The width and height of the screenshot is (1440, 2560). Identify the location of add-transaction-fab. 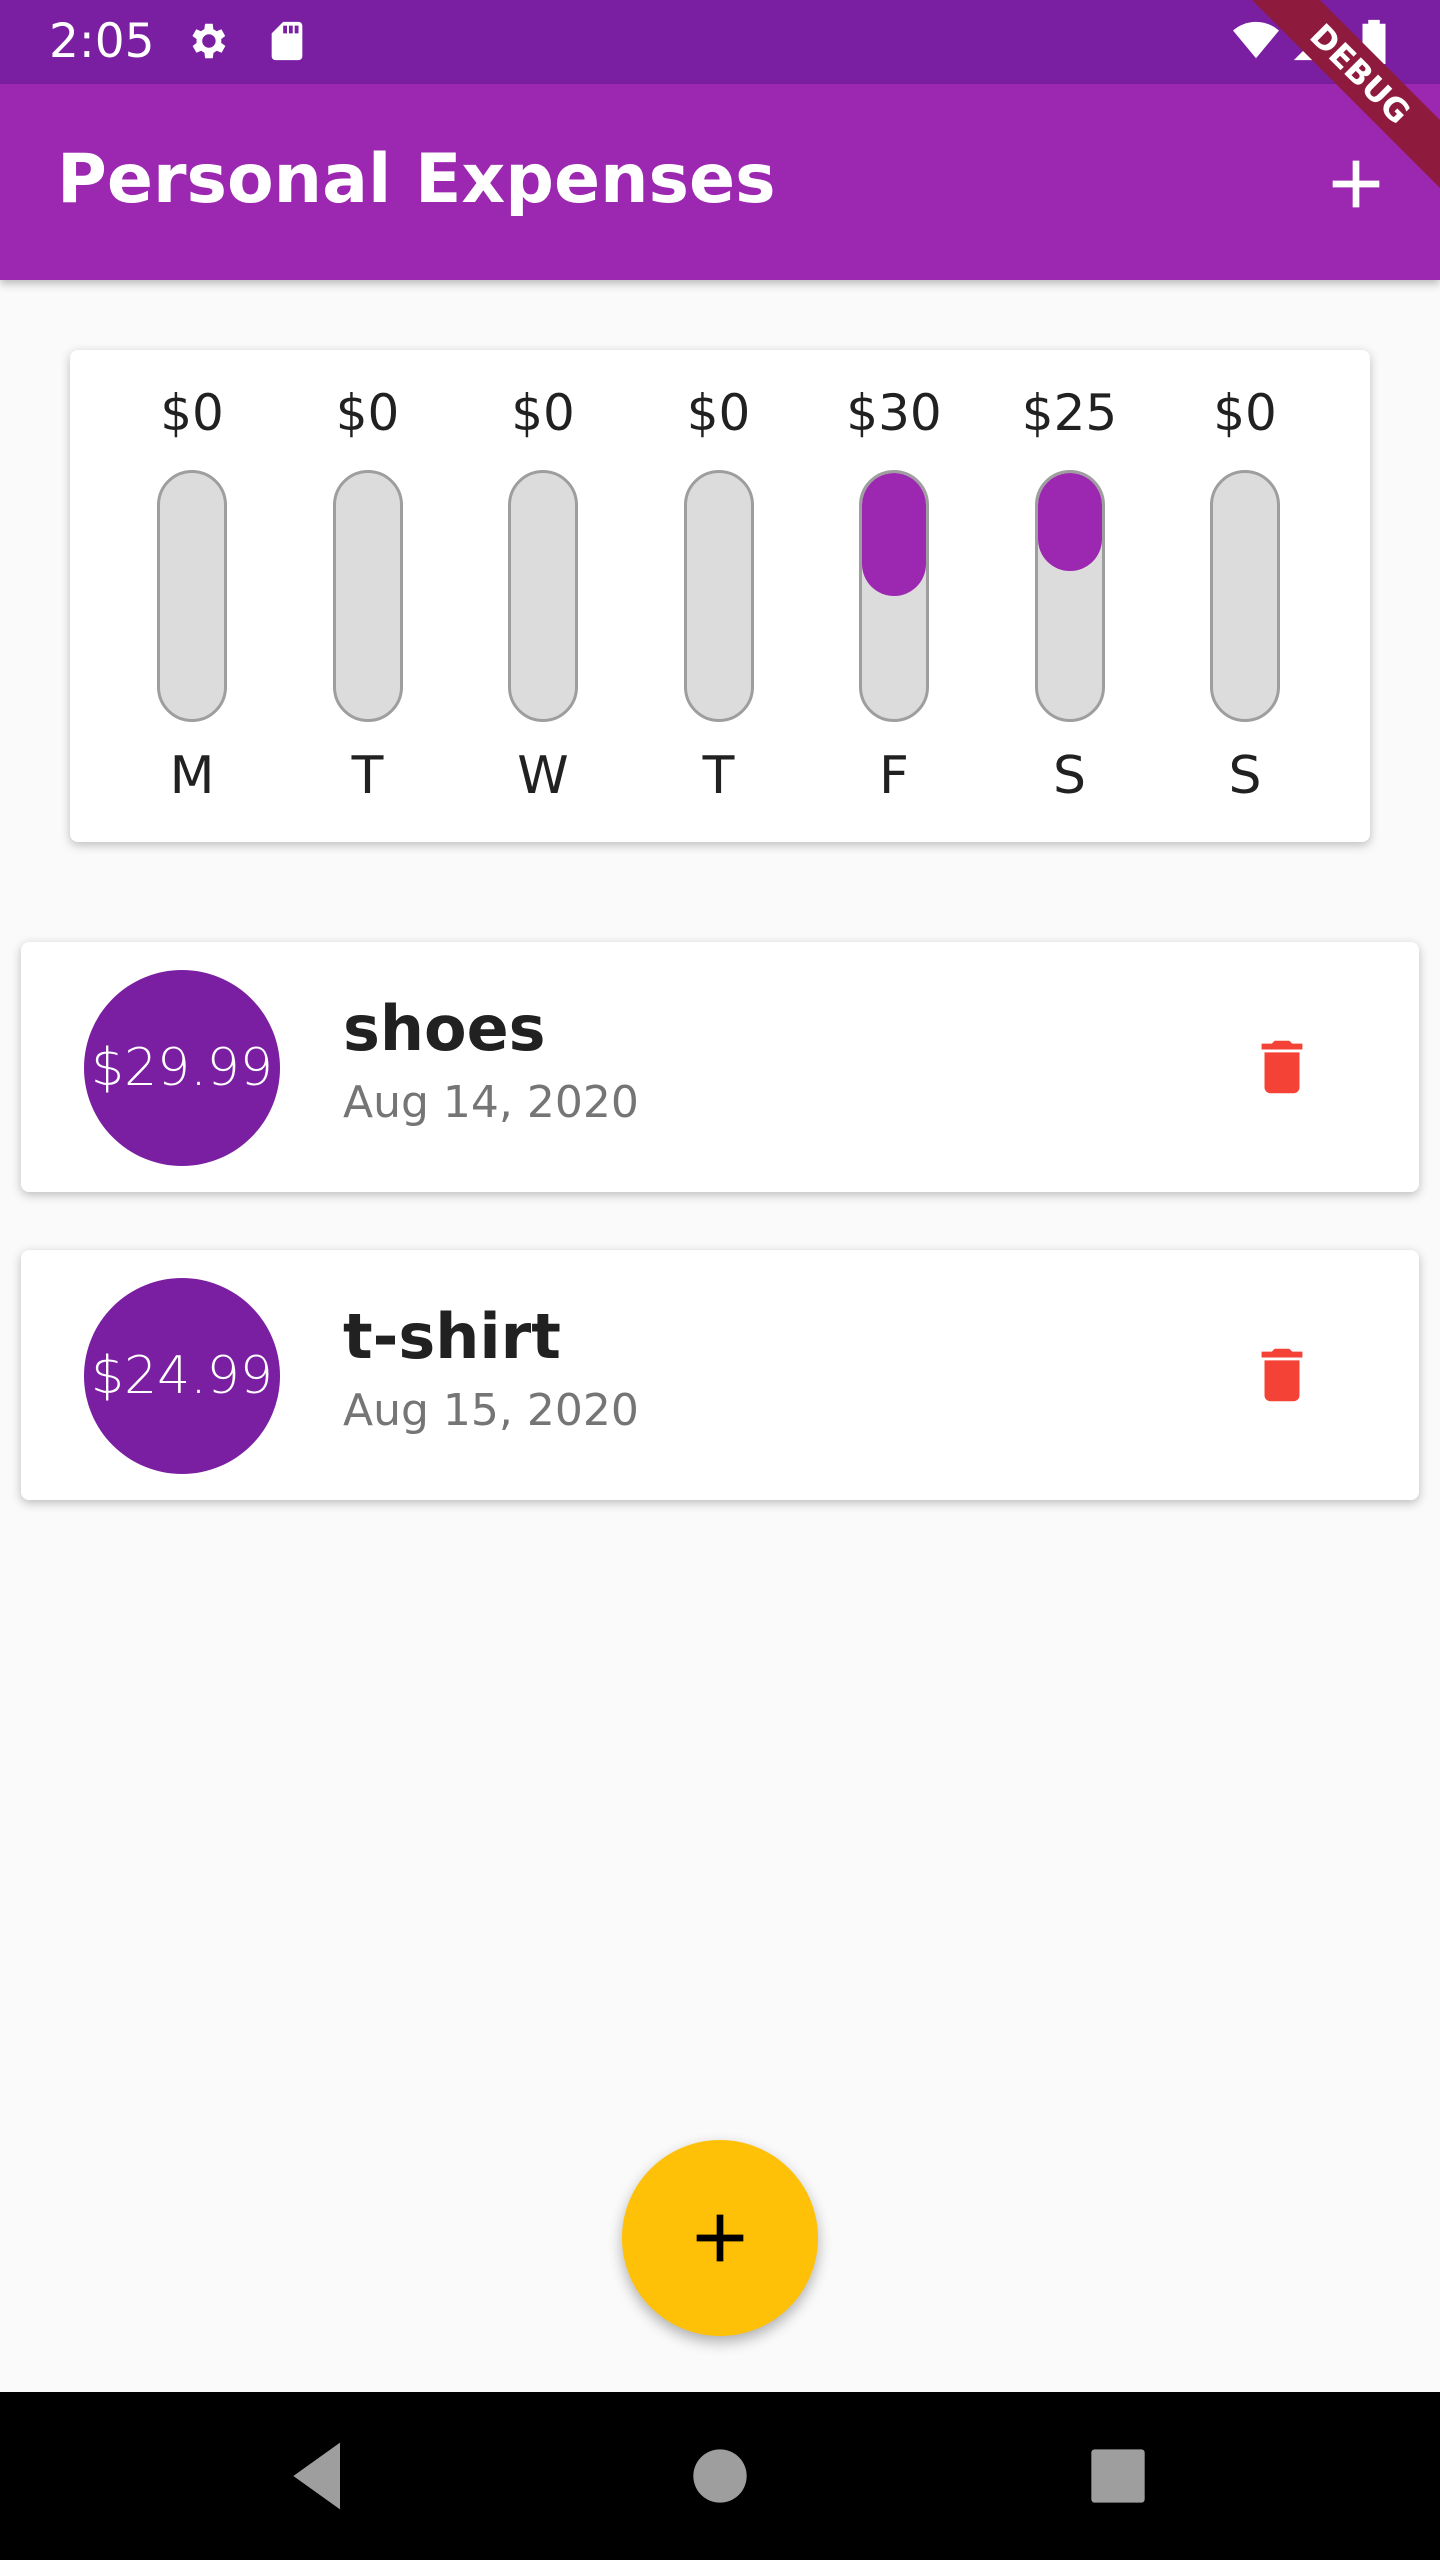
(720, 2238).